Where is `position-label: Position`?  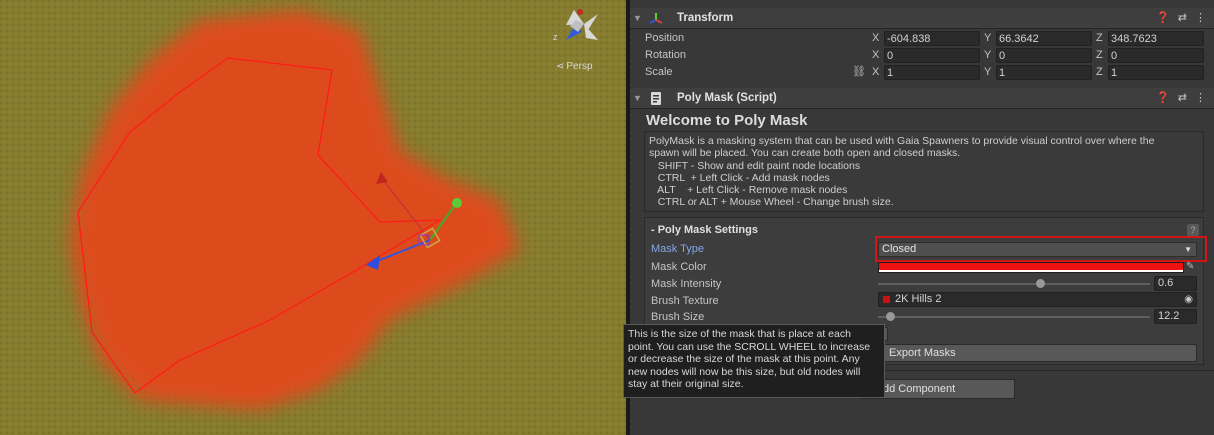 position-label: Position is located at coordinates (665, 38).